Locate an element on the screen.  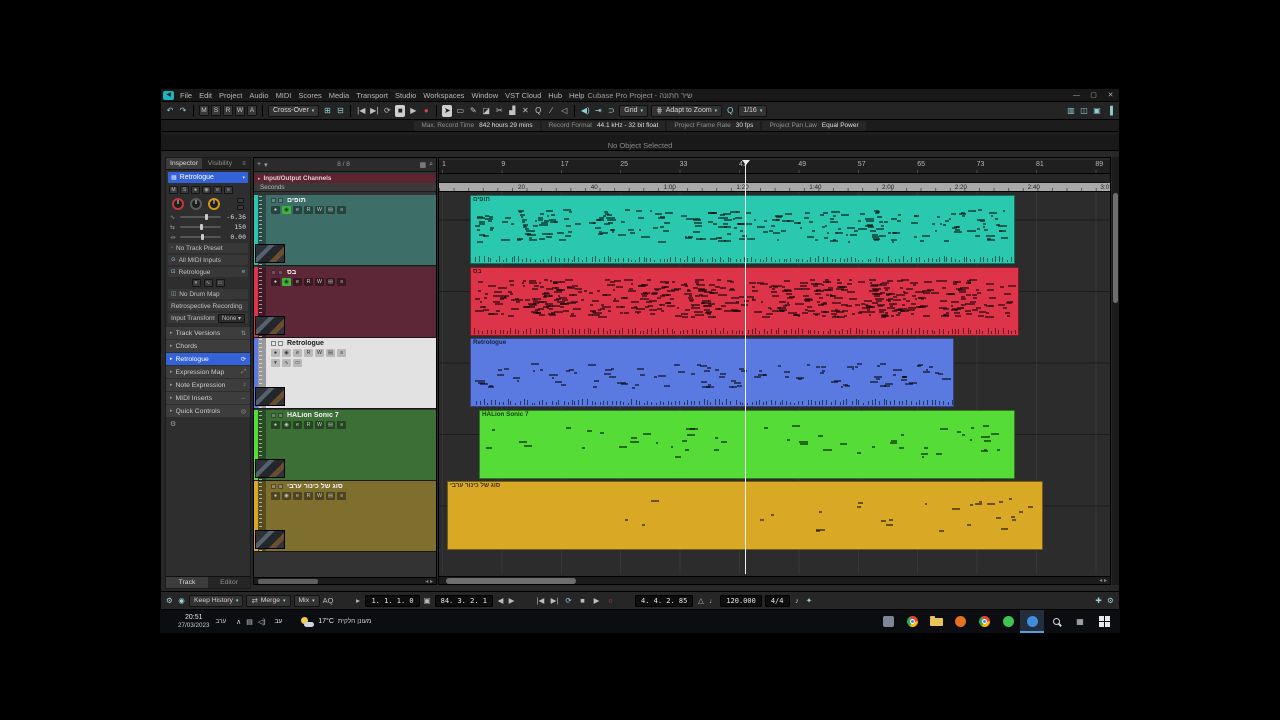
inspector-section-track-versions: ▸ Track Versions ⇅ is located at coordinates (208, 333).